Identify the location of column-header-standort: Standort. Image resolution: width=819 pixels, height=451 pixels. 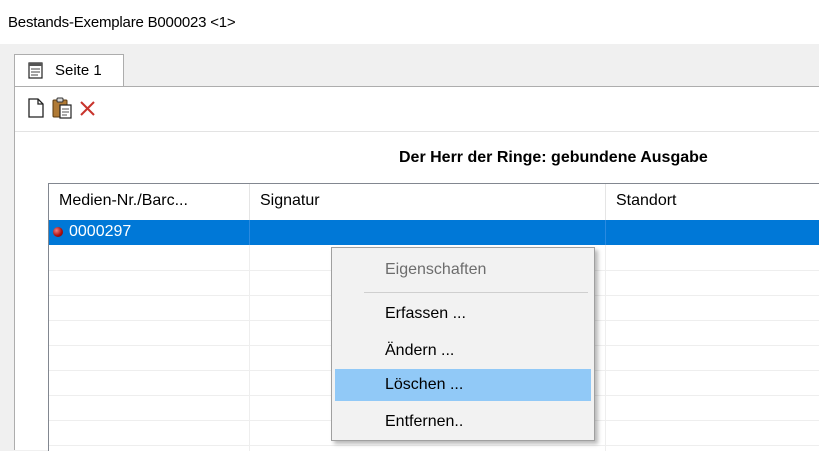
(712, 202).